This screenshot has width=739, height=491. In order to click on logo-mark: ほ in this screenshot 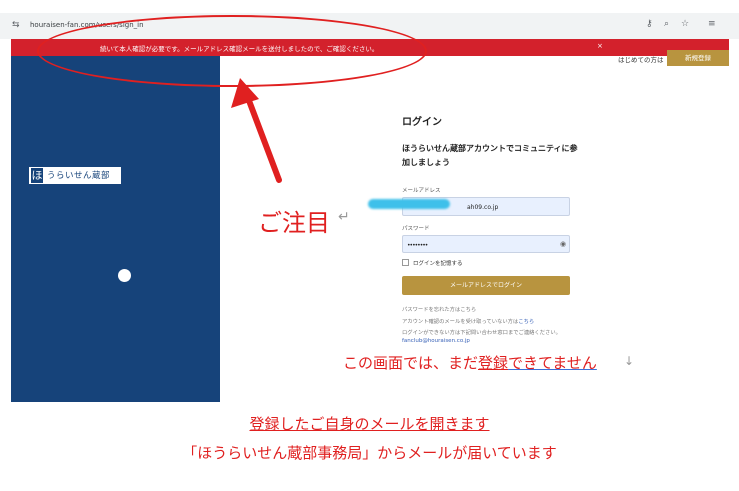, I will do `click(37, 175)`.